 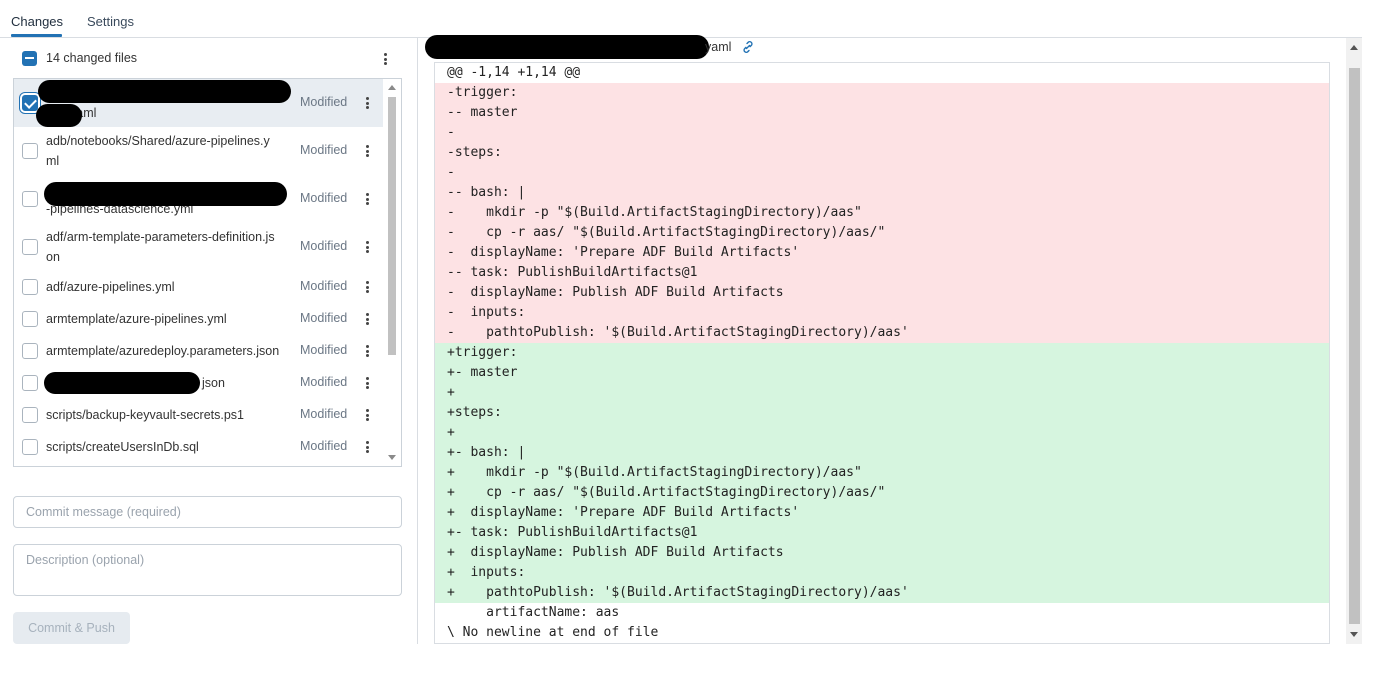 I want to click on changed-files-count: 14 changed files, so click(x=92, y=58).